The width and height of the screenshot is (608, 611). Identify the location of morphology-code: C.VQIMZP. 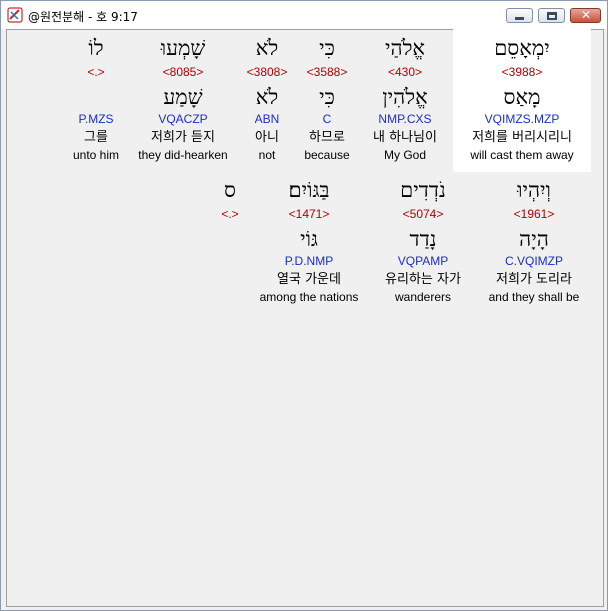
(533, 261).